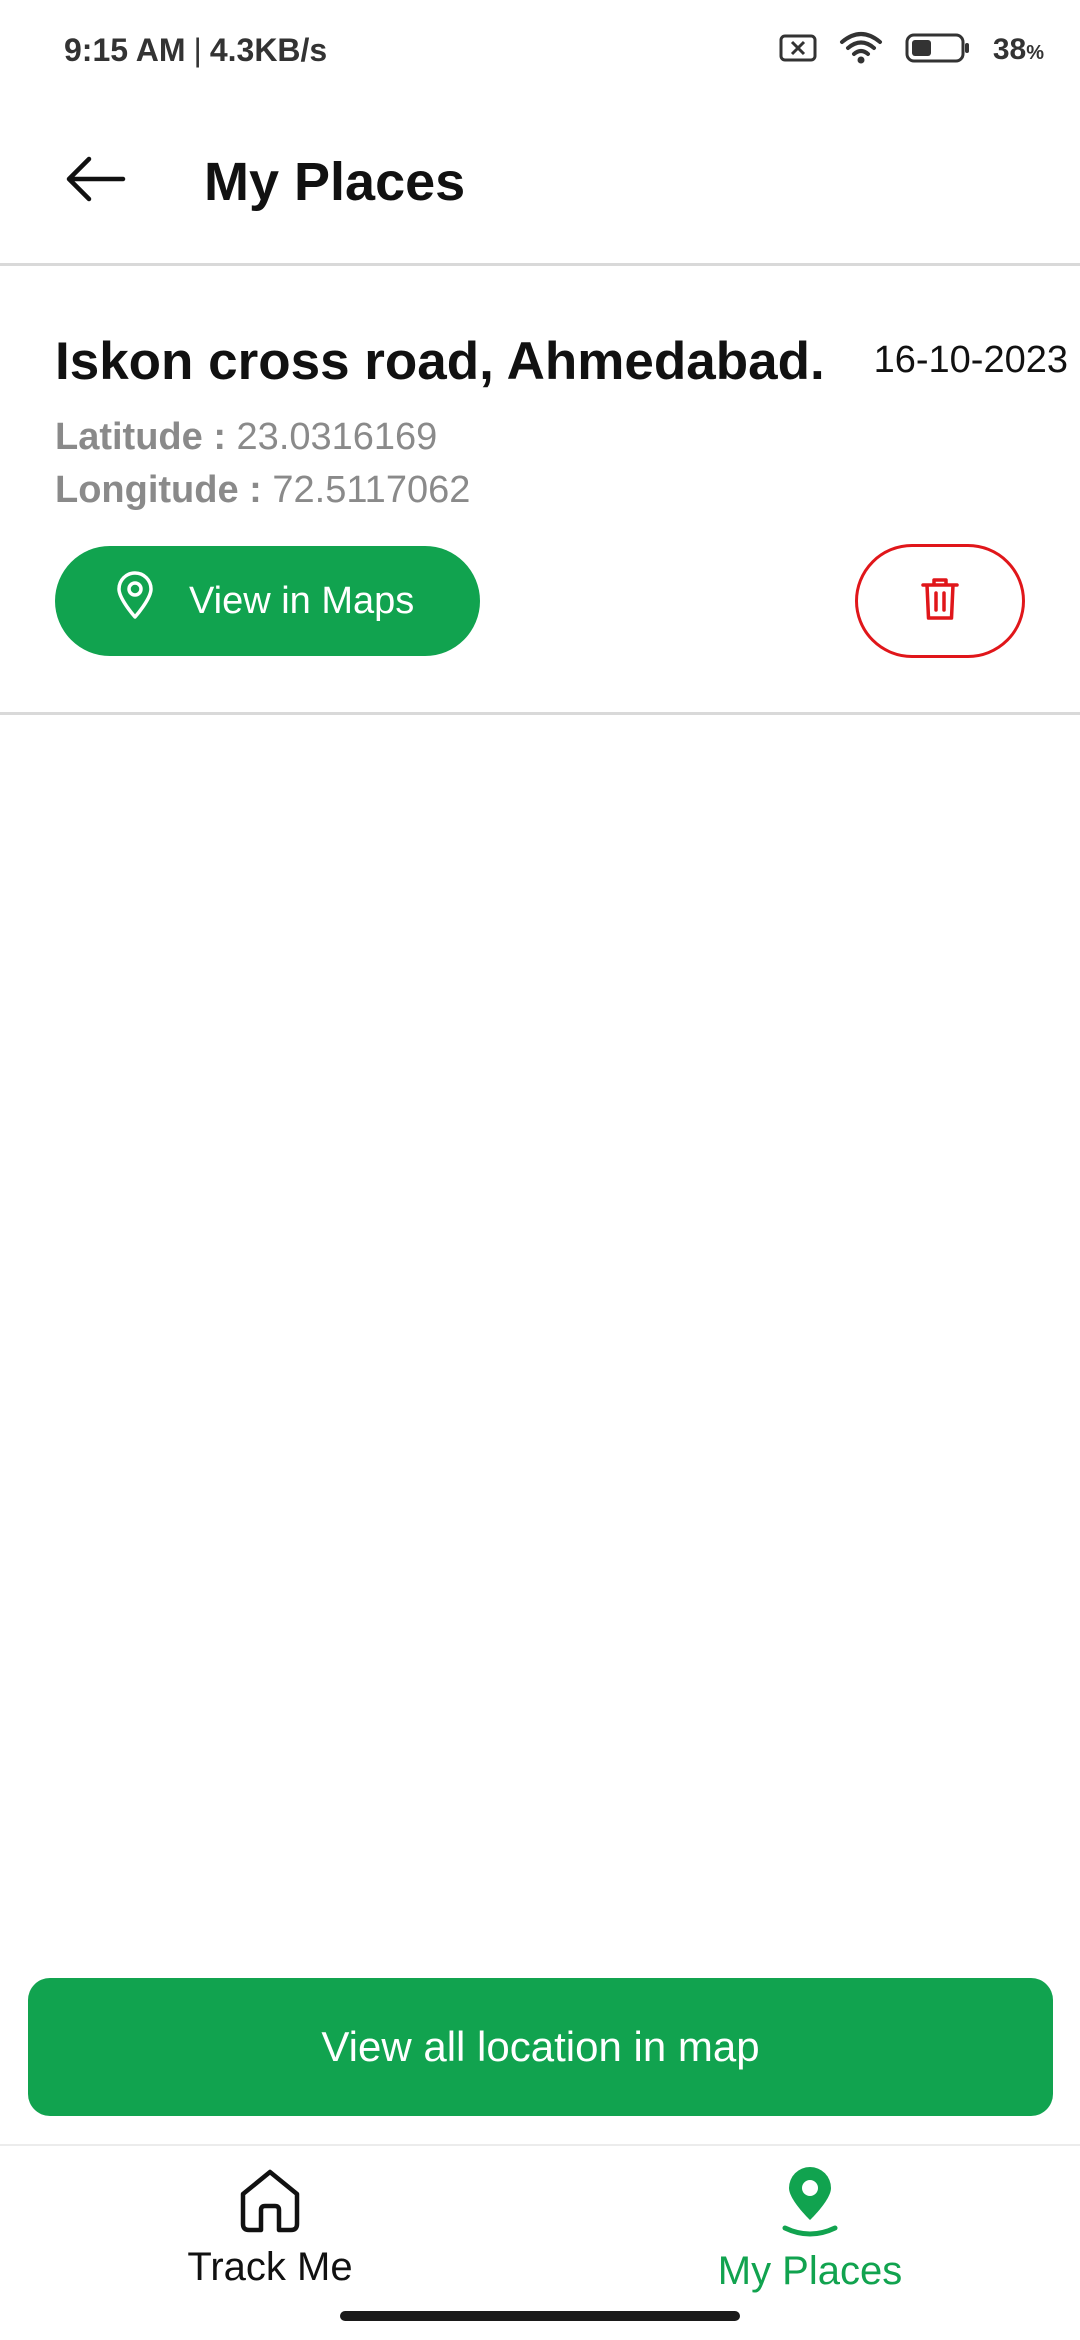 This screenshot has width=1080, height=2340. What do you see at coordinates (158, 490) in the screenshot?
I see `longitude-label: Longitude :` at bounding box center [158, 490].